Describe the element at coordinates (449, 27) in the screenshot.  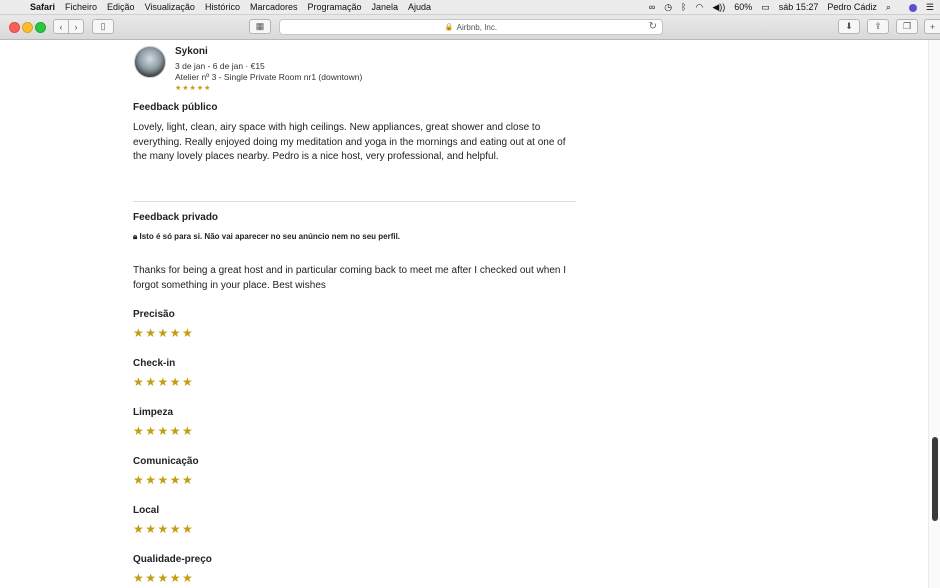
I see `lock-icon: 🔒` at that location.